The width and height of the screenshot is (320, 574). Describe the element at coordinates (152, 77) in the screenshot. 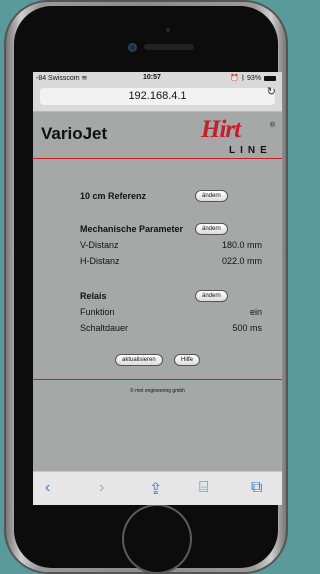

I see `clock: 10:57` at that location.